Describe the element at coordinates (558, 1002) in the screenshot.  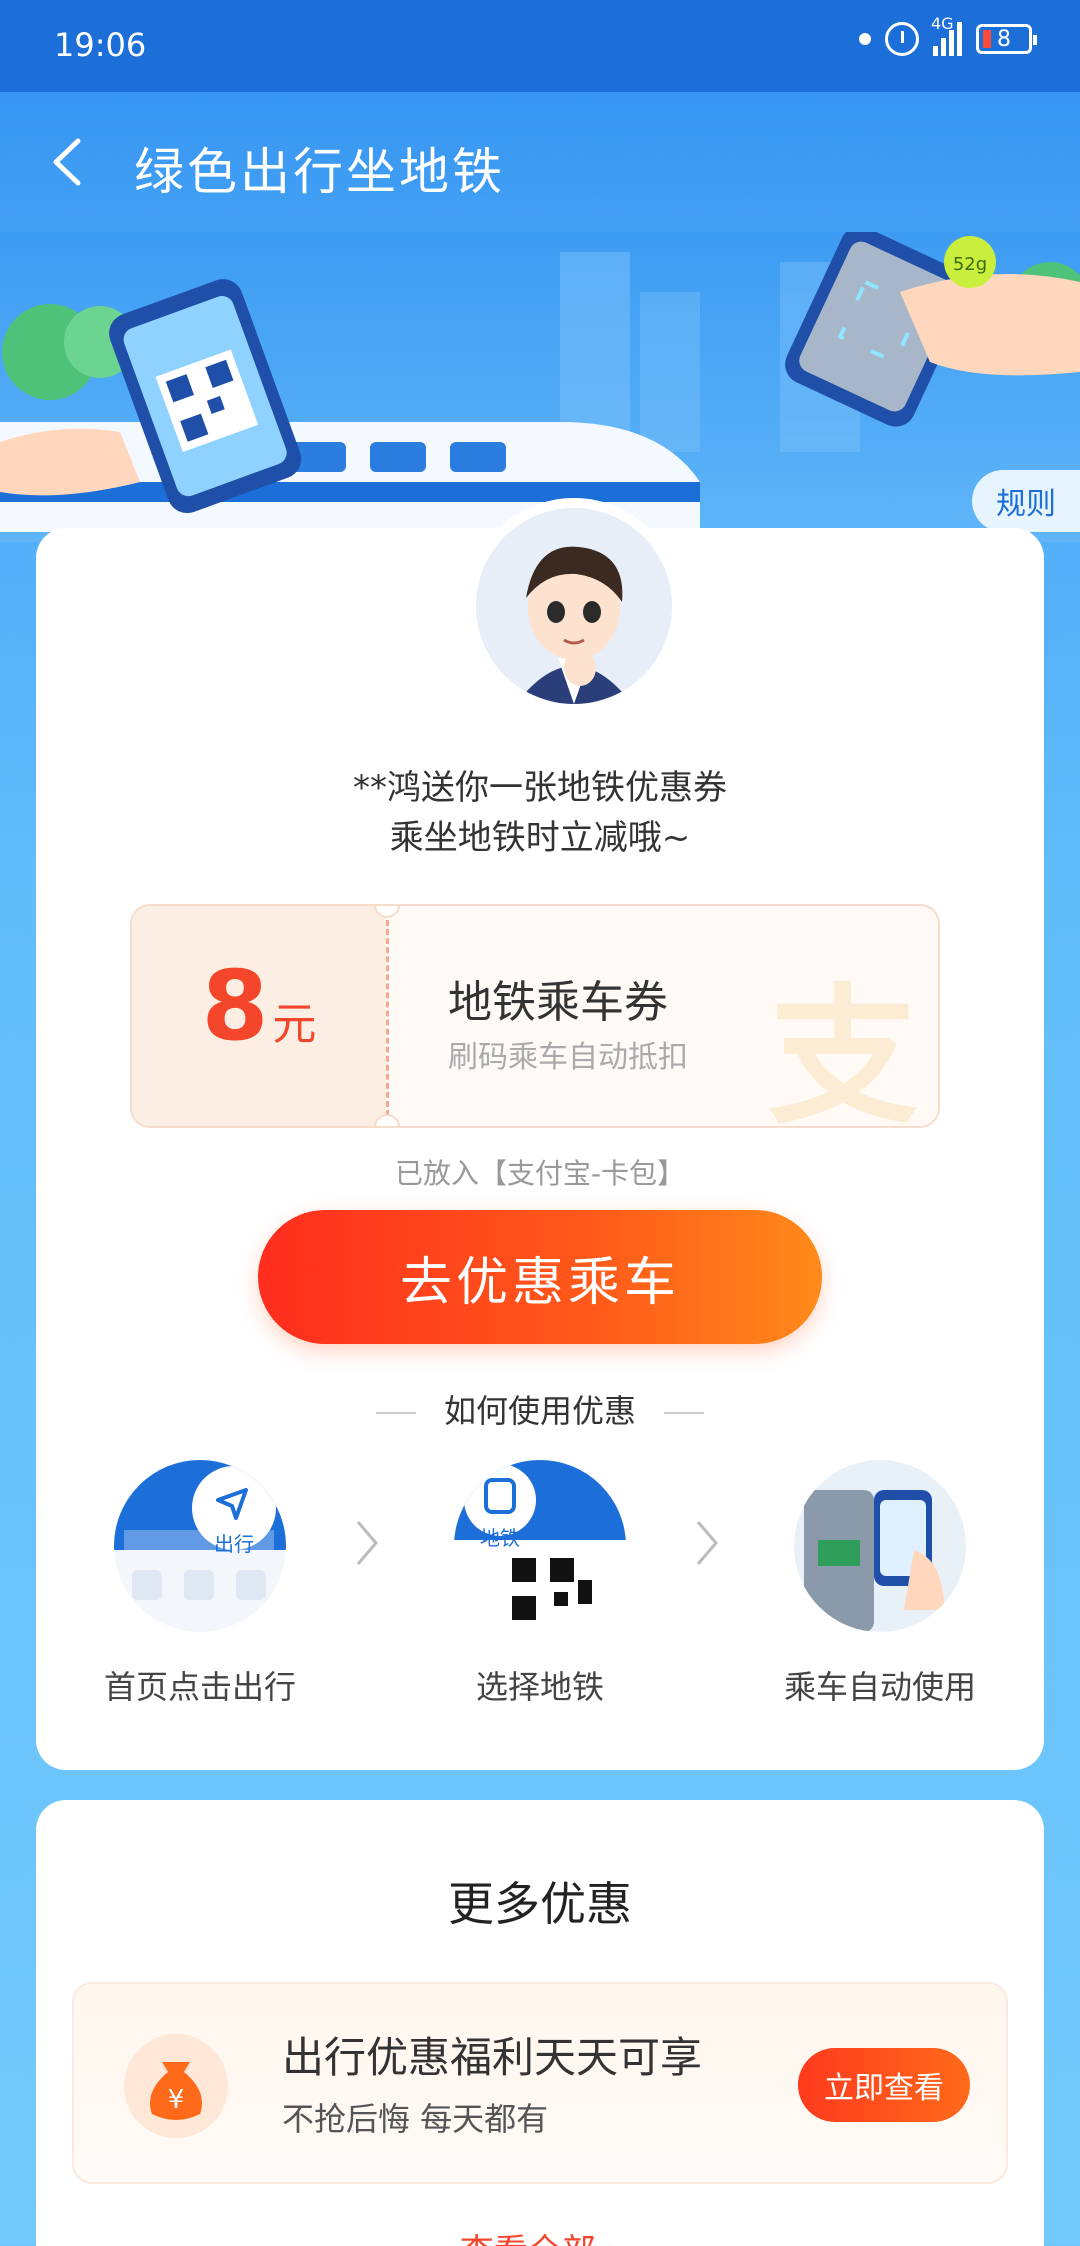
I see `coupon-name: 地铁乘车券` at that location.